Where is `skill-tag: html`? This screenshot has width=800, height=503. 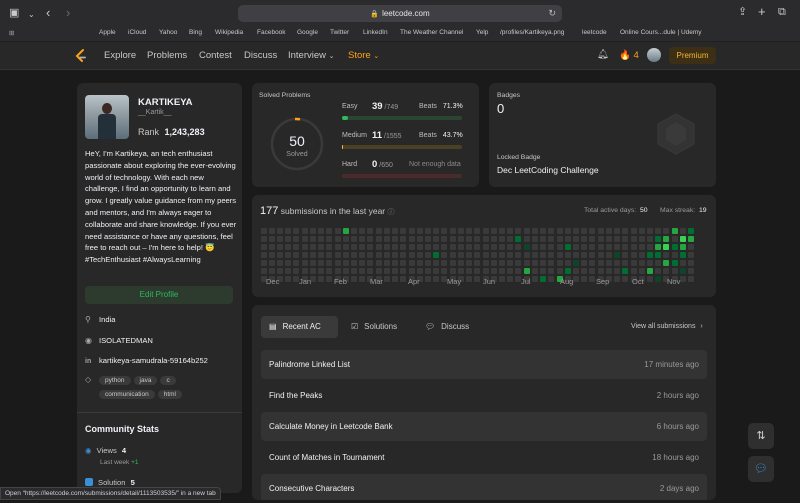 skill-tag: html is located at coordinates (169, 394).